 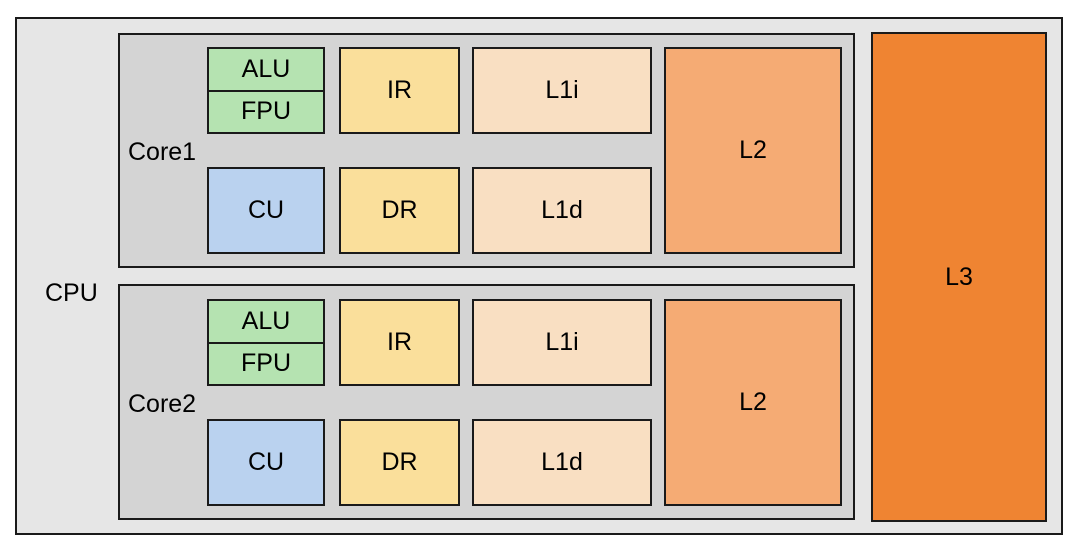 I want to click on core2-dr-block: DR, so click(x=399, y=462).